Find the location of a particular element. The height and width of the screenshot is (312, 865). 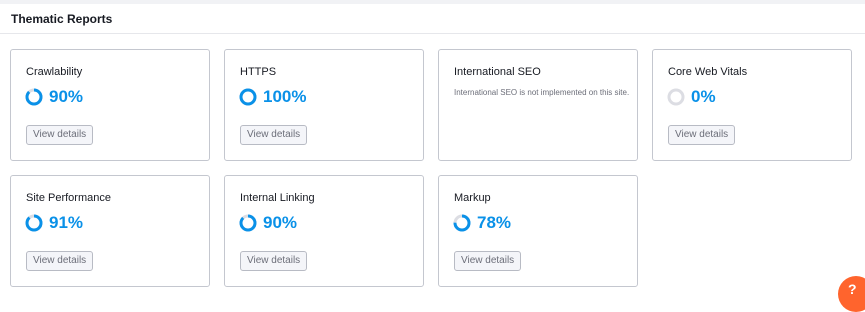

card-title: International SEO is located at coordinates (497, 72).